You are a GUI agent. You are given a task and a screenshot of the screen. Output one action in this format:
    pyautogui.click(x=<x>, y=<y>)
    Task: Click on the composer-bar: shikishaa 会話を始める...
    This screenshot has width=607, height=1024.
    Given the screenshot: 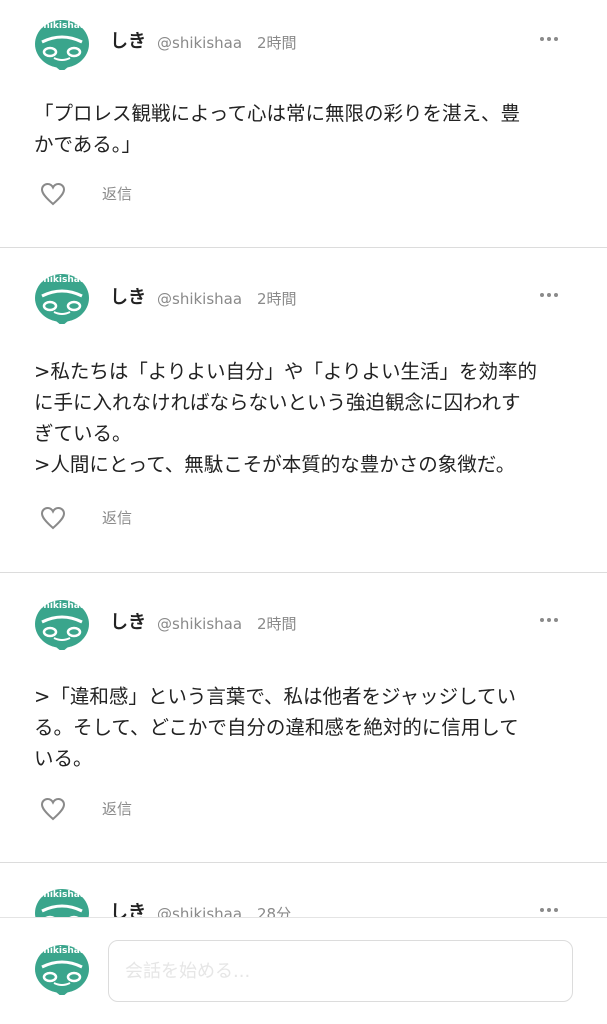 What is the action you would take?
    pyautogui.click(x=303, y=970)
    